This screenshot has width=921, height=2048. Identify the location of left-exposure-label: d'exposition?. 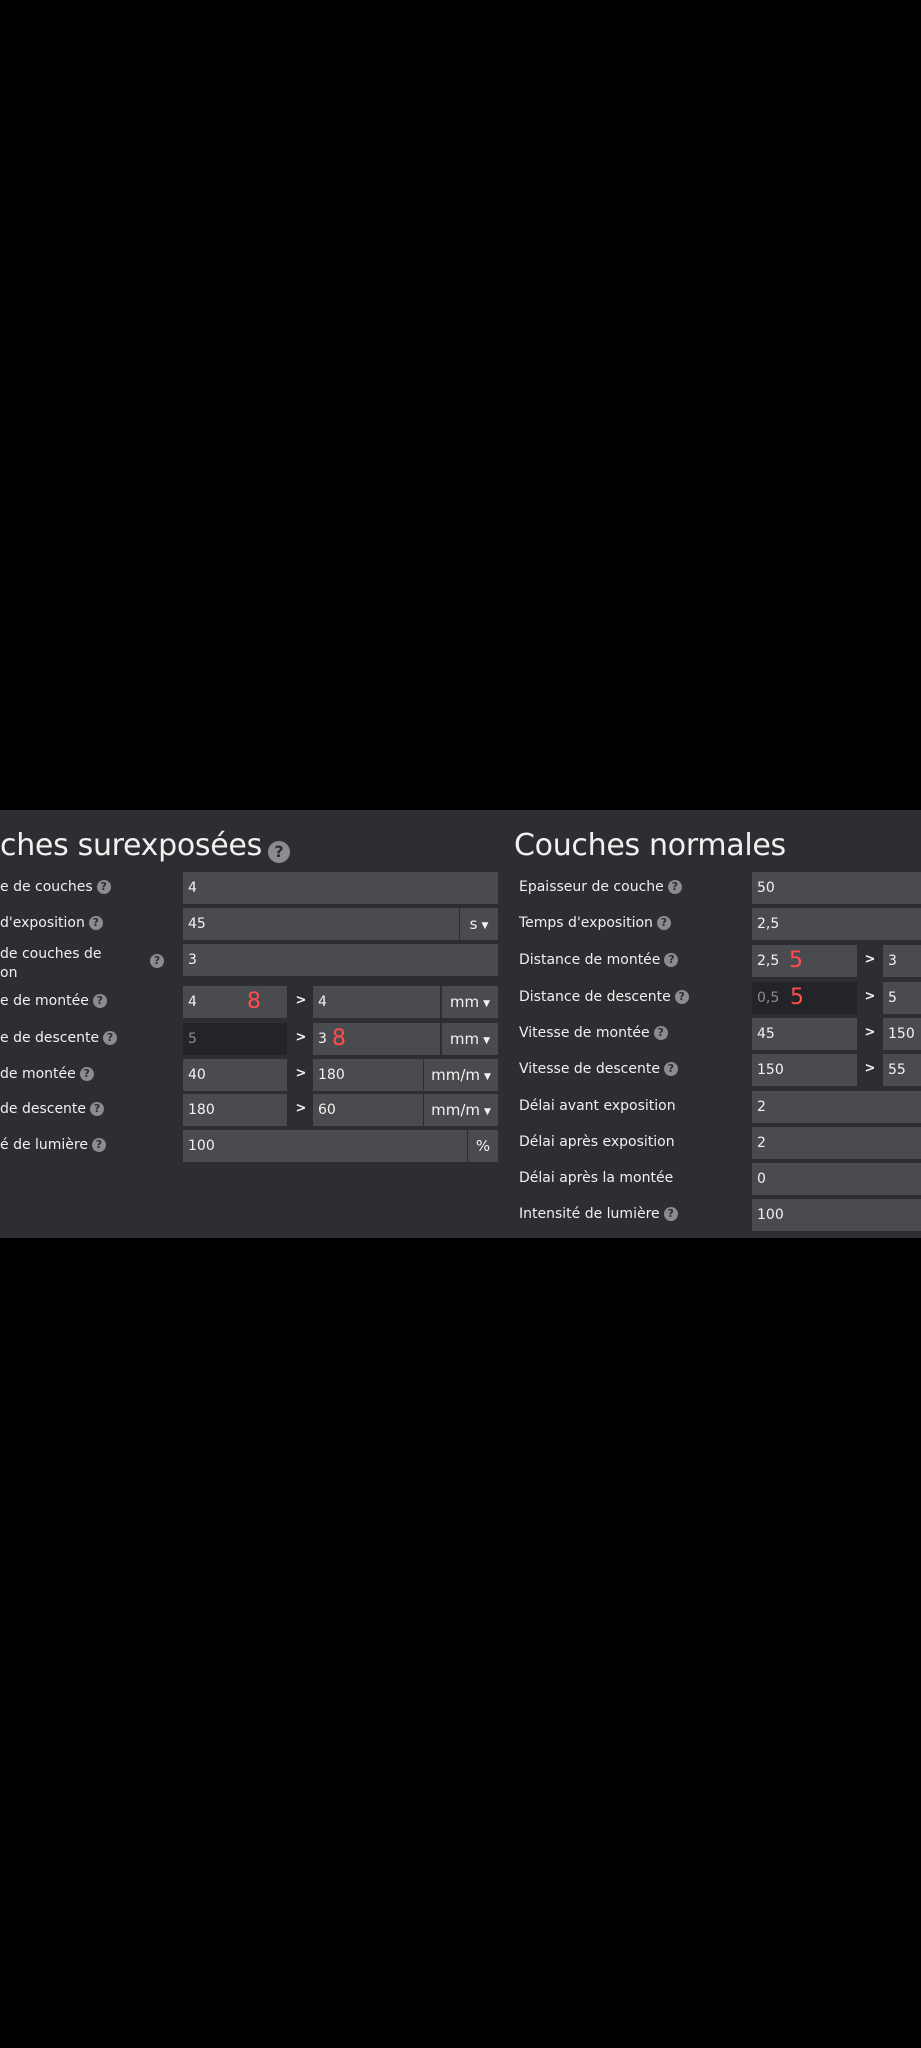
(51, 923).